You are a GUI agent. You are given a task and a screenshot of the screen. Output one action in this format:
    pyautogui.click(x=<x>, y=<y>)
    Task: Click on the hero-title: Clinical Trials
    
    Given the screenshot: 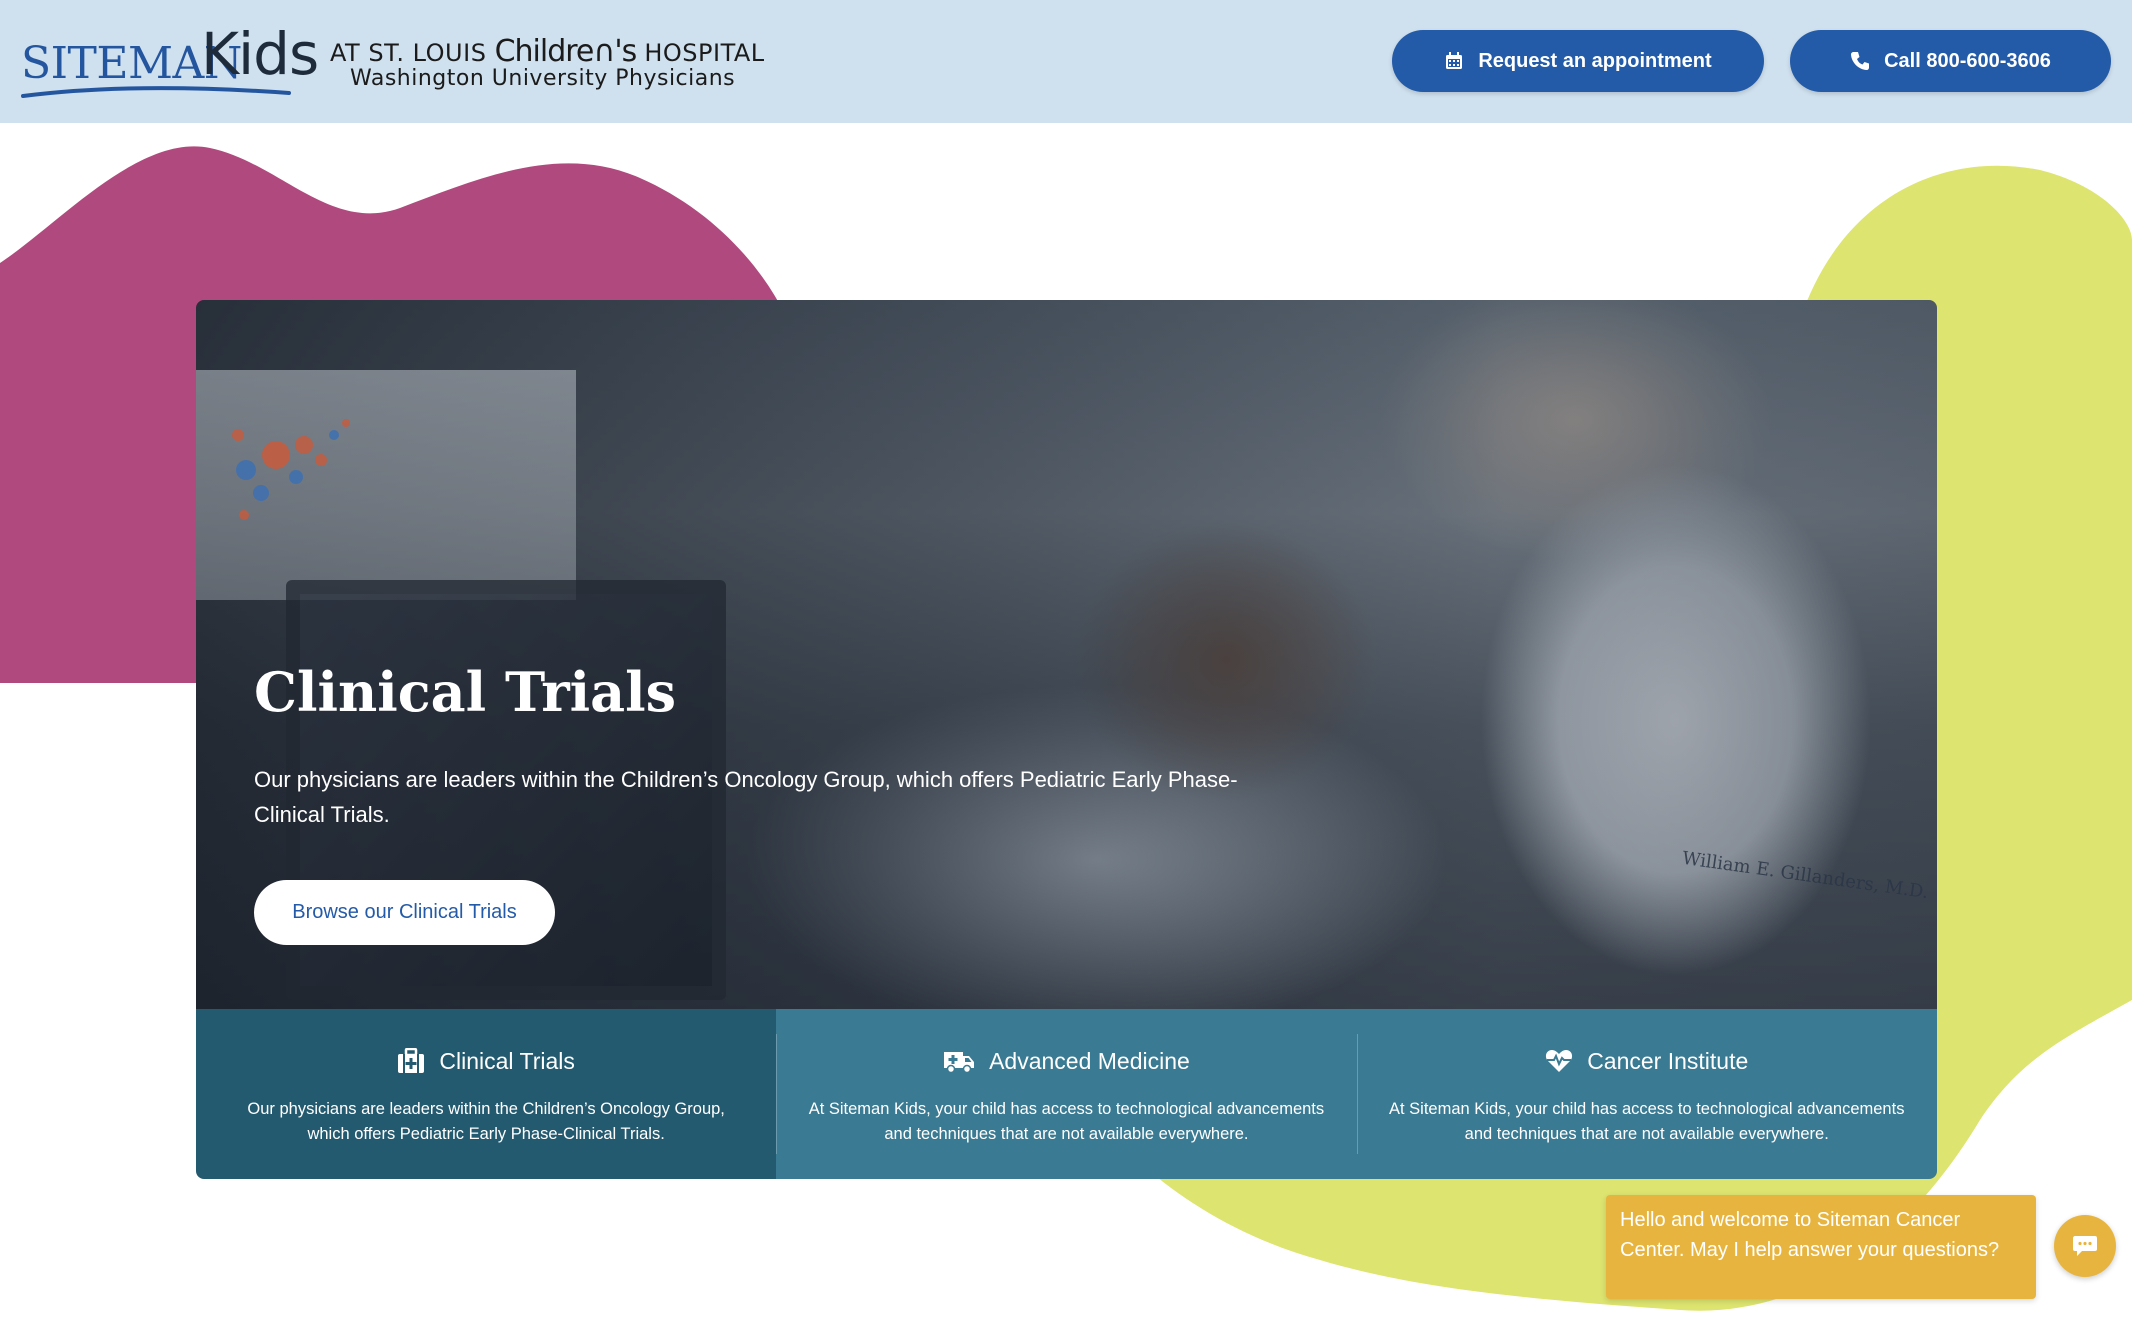 What is the action you would take?
    pyautogui.click(x=465, y=692)
    